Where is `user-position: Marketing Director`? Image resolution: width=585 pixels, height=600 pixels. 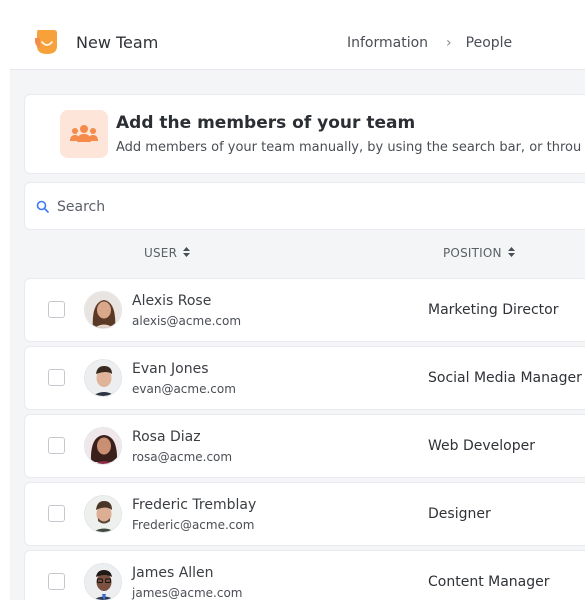 user-position: Marketing Director is located at coordinates (493, 310).